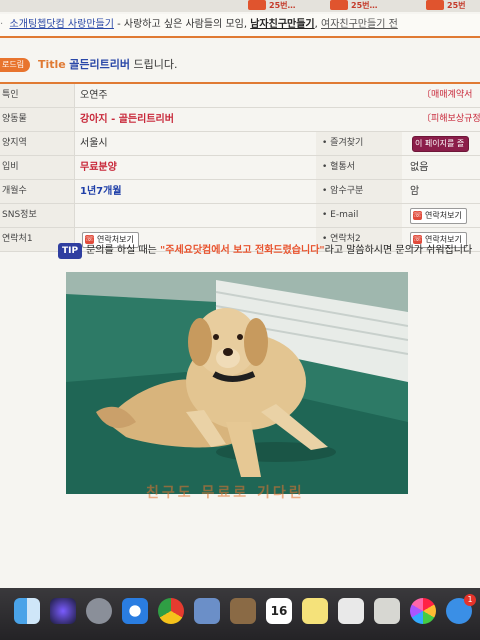 The width and height of the screenshot is (480, 640). What do you see at coordinates (37, 191) in the screenshot?
I see `age-label: 개월수` at bounding box center [37, 191].